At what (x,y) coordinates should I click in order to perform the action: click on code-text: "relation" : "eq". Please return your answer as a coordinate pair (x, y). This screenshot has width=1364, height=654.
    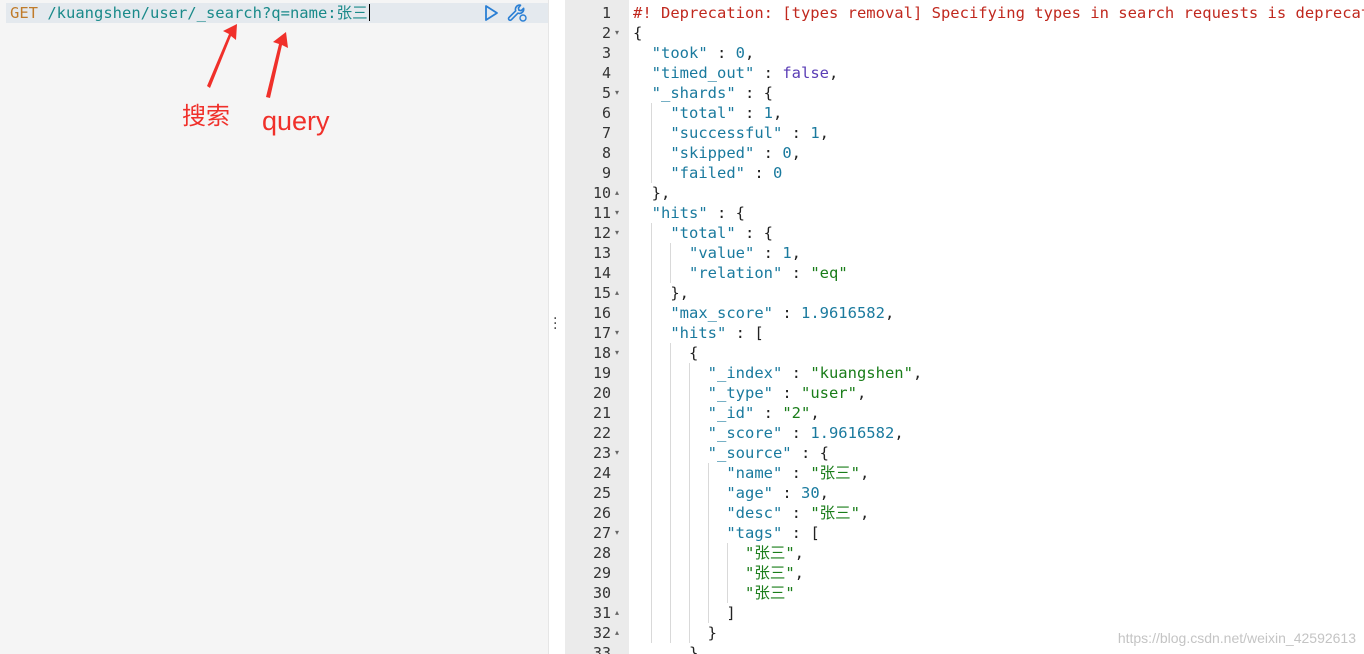
    Looking at the image, I should click on (768, 273).